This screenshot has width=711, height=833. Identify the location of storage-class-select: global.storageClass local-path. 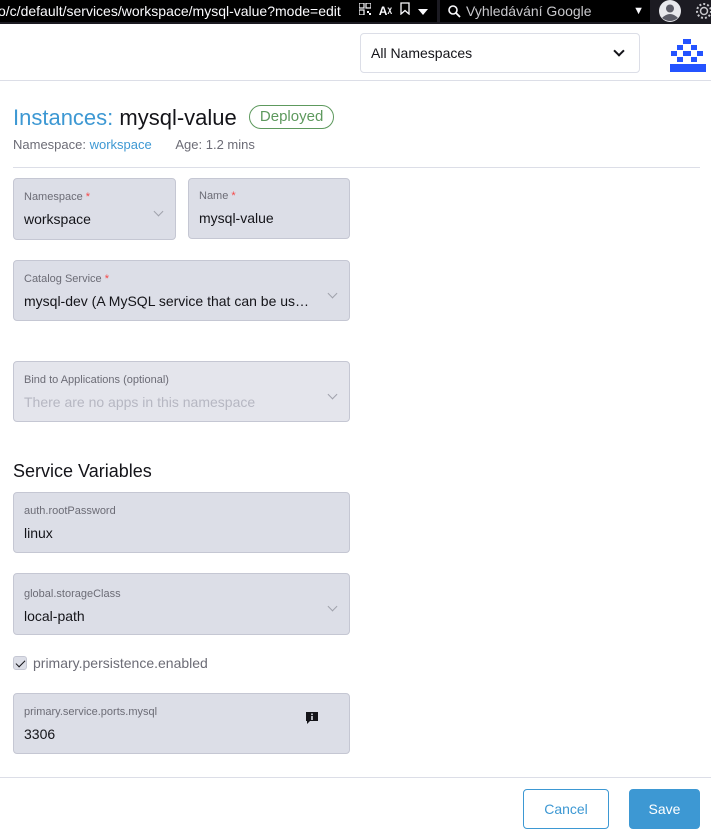
(181, 604).